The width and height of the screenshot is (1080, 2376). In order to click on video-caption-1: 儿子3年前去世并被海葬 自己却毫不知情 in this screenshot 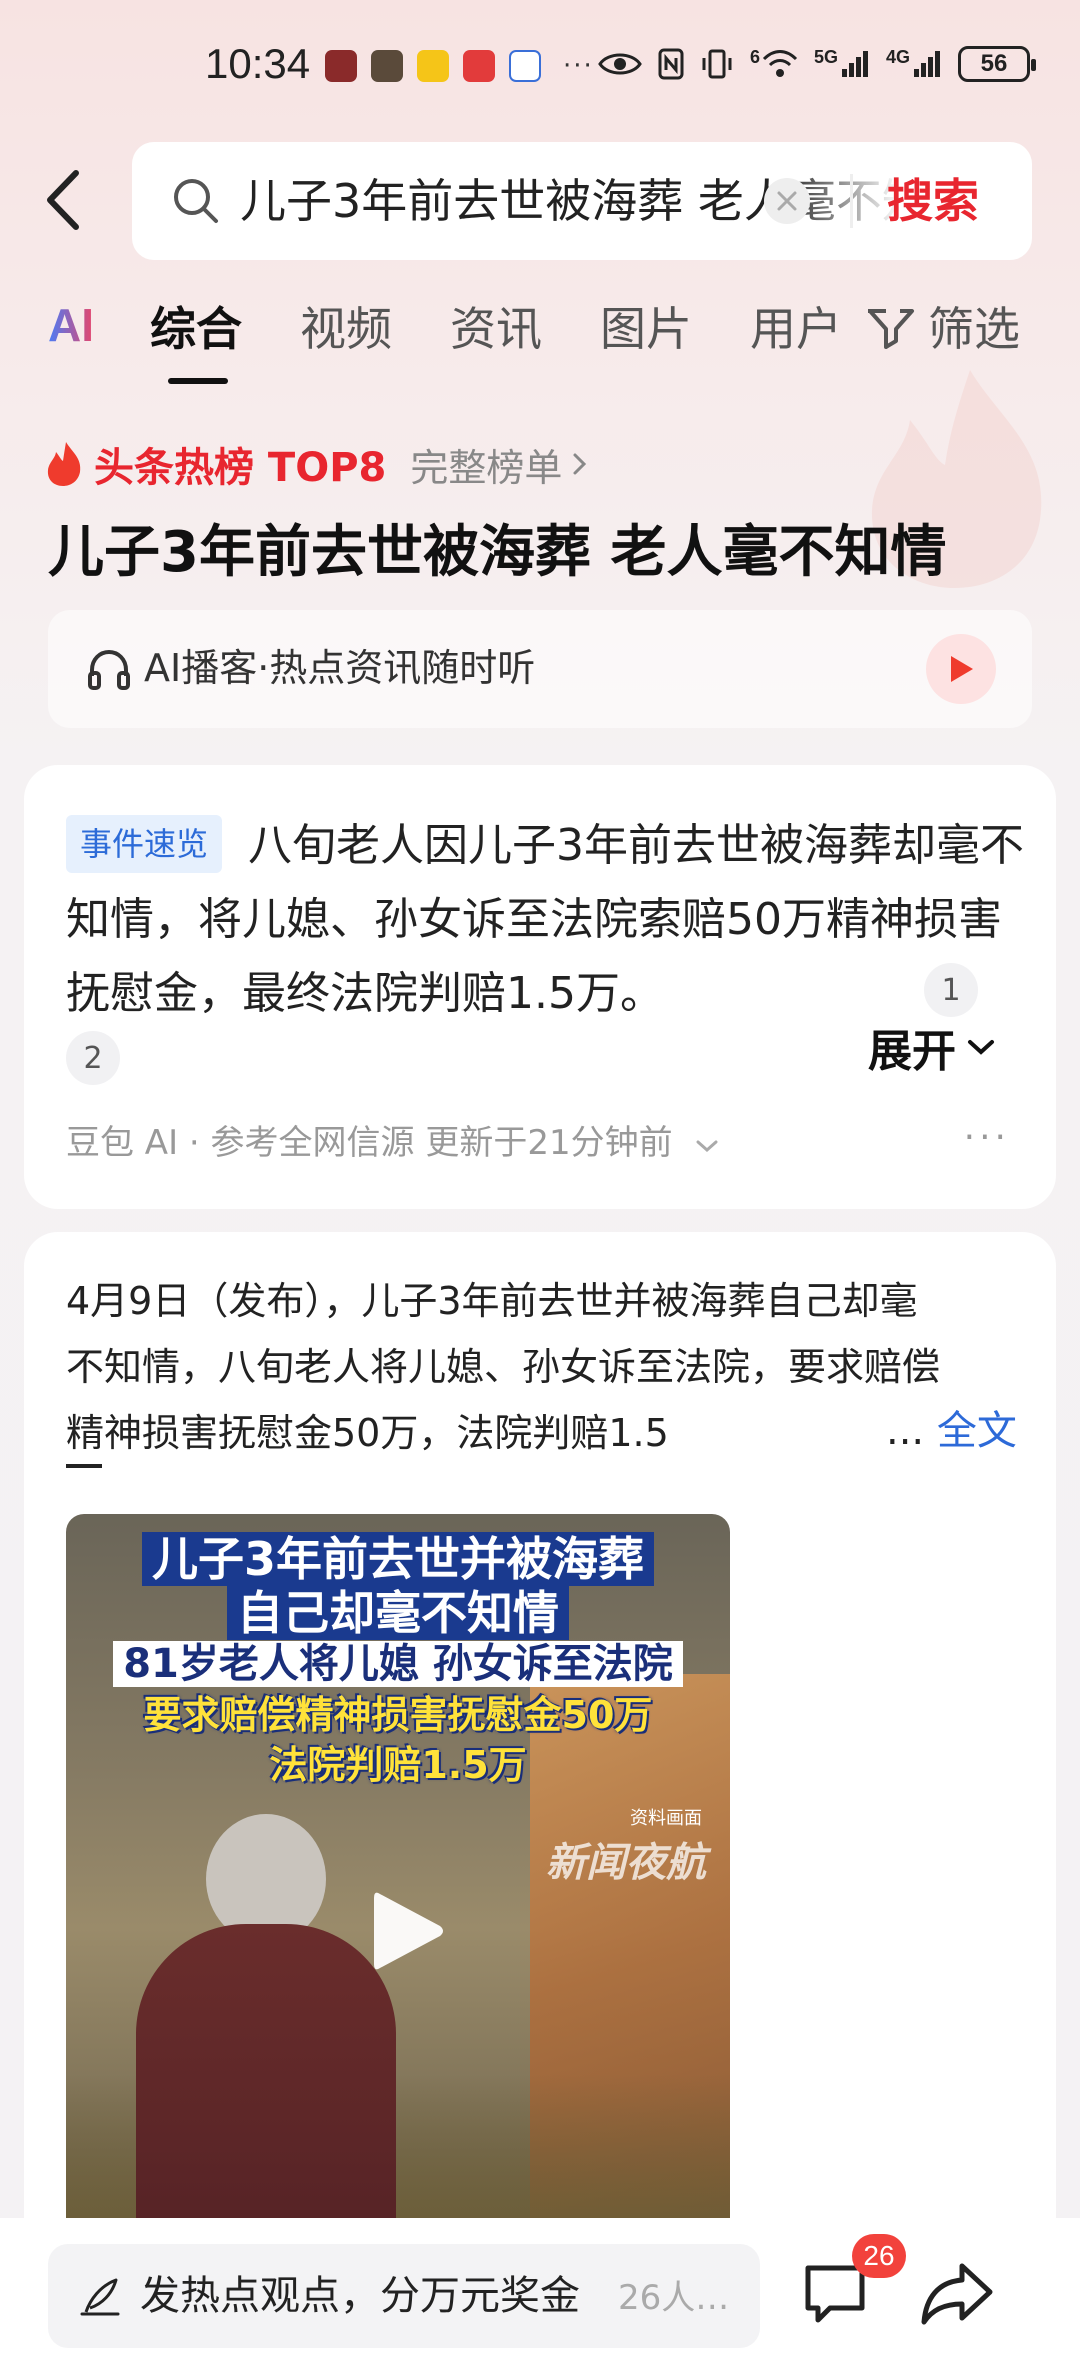, I will do `click(398, 1586)`.